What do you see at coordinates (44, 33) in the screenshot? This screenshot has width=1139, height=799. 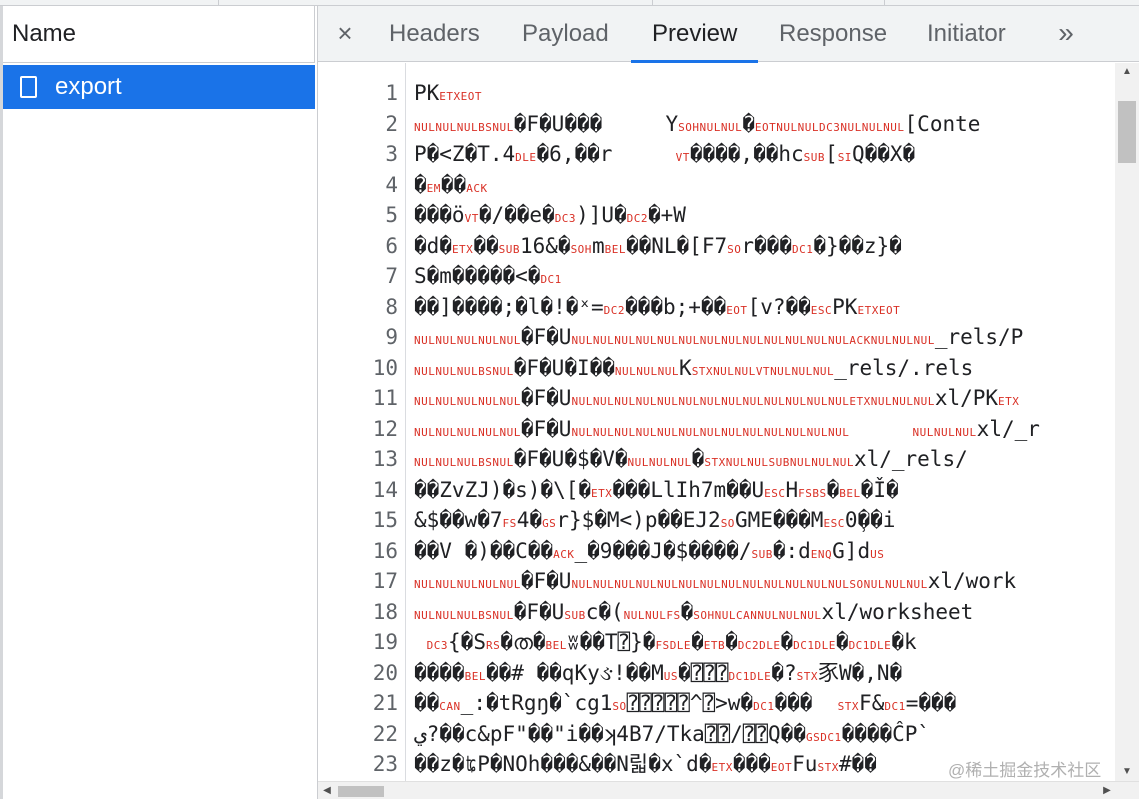 I see `name-column-label: Name` at bounding box center [44, 33].